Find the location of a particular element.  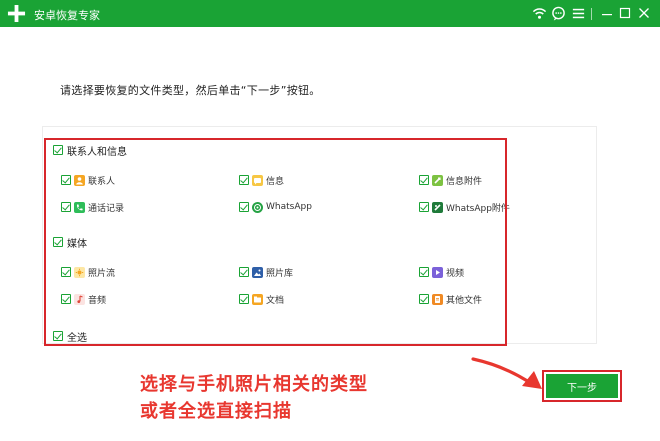

annotation-arrow-icon is located at coordinates (506, 373).